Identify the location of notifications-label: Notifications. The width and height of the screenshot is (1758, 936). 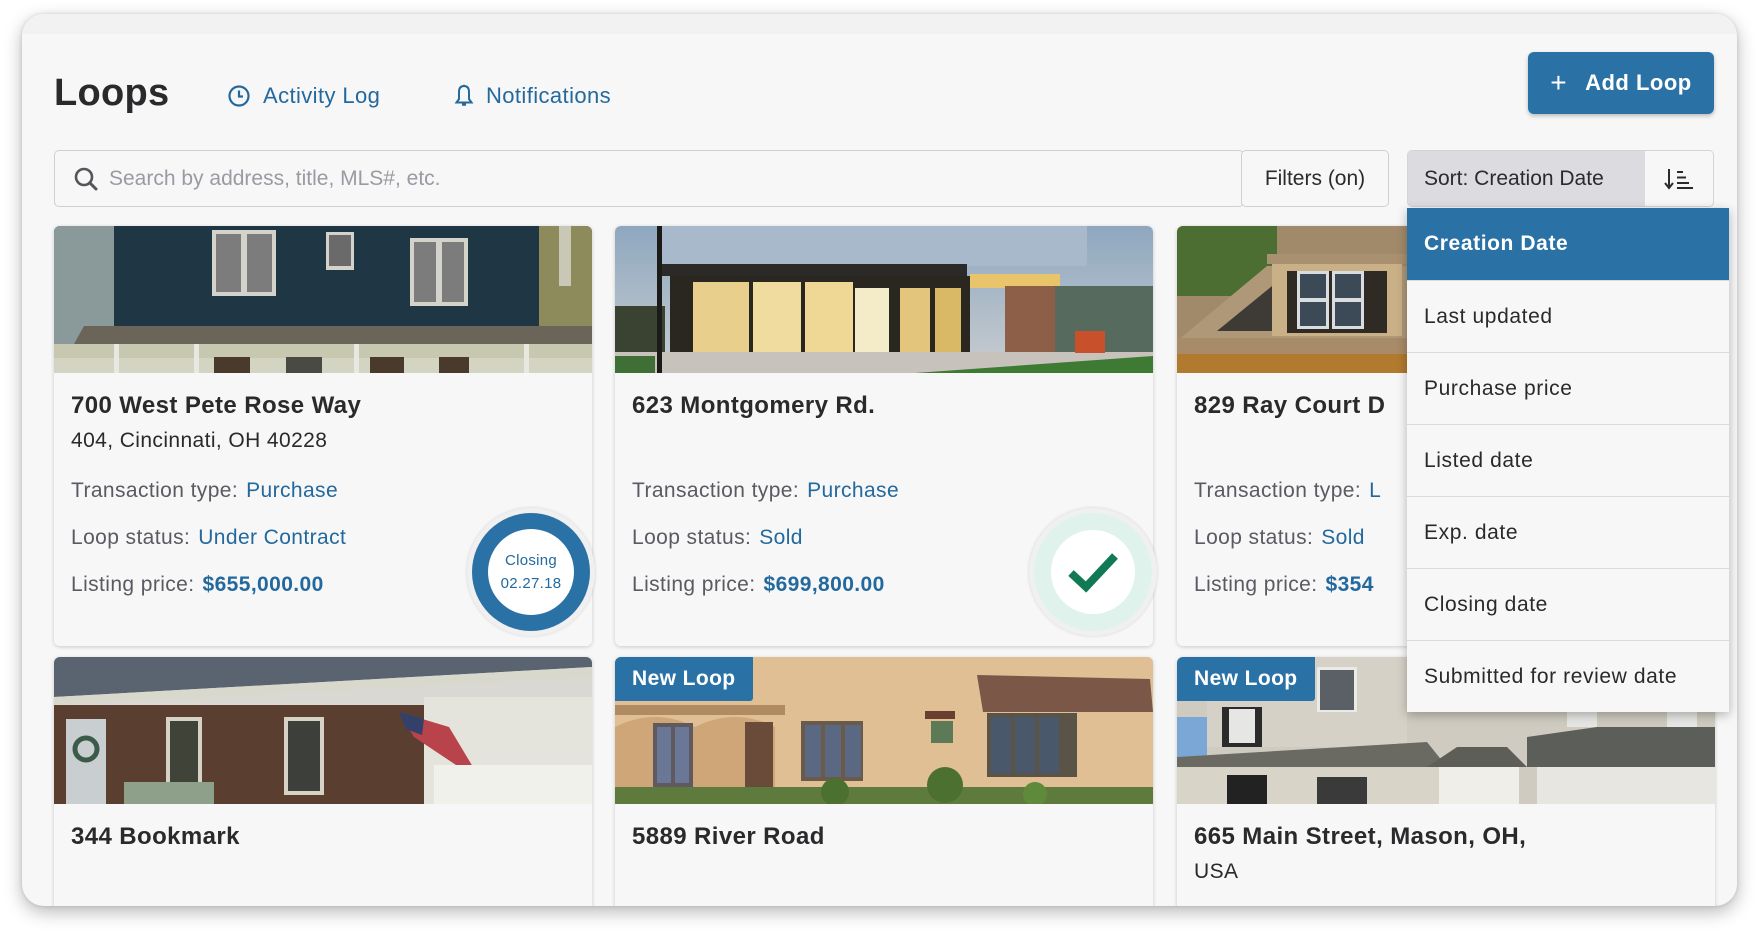
(549, 95).